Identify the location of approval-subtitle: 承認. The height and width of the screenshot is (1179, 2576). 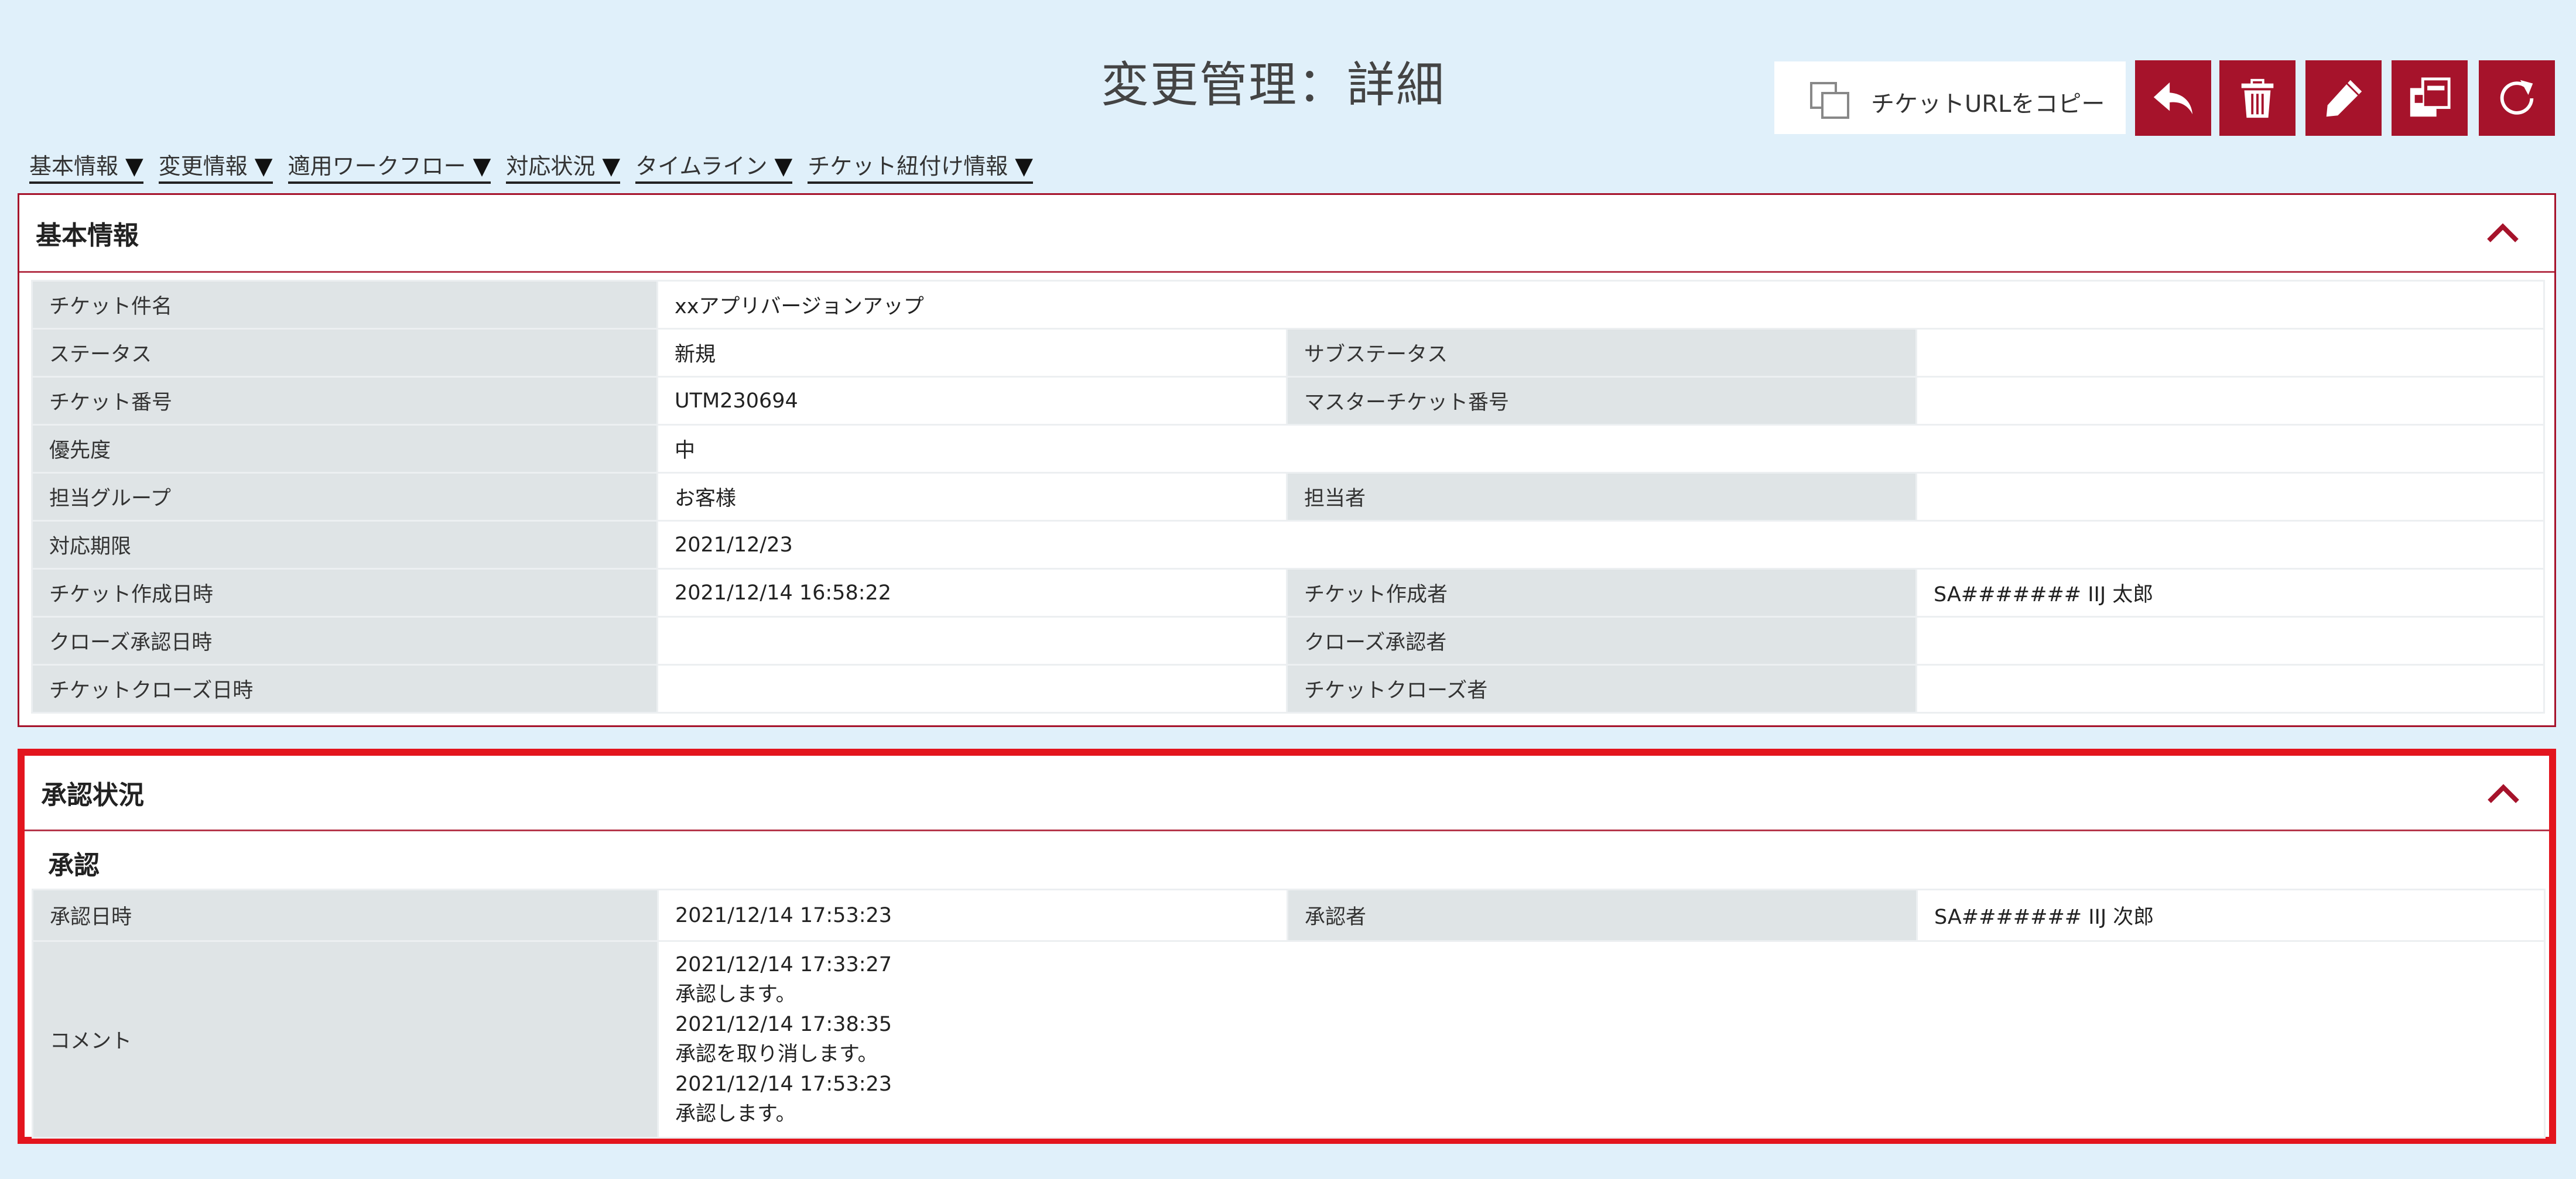
(74, 865).